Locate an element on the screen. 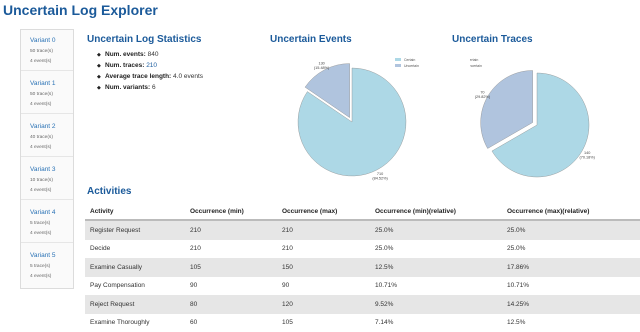 The width and height of the screenshot is (640, 332). stat-avg-trace-length: ◆Average trace length: 4.0 events is located at coordinates (150, 76).